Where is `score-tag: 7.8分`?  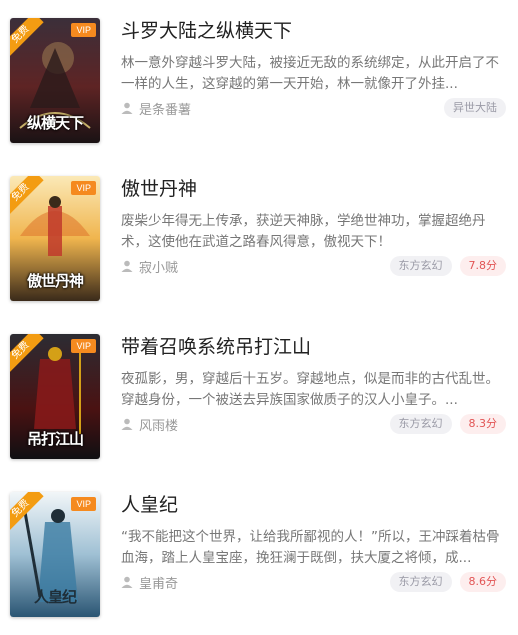 score-tag: 7.8分 is located at coordinates (482, 266).